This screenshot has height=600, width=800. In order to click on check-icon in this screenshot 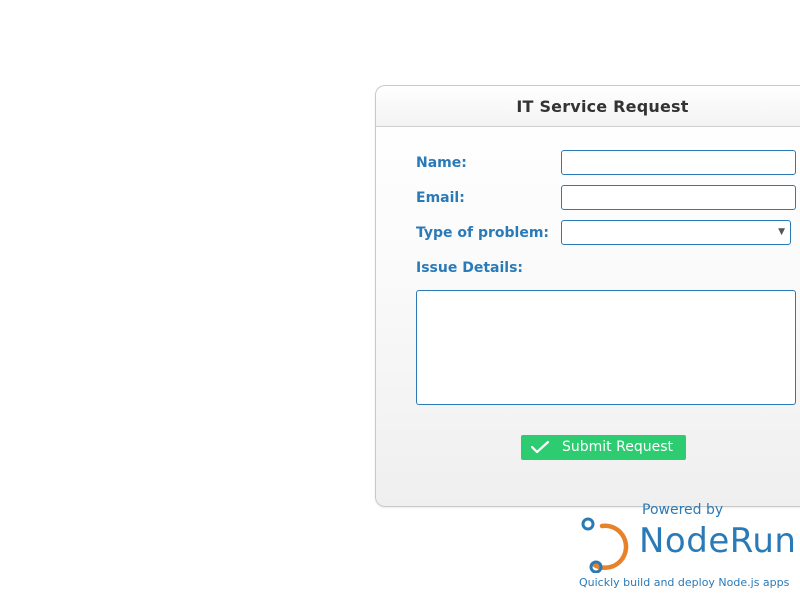, I will do `click(540, 449)`.